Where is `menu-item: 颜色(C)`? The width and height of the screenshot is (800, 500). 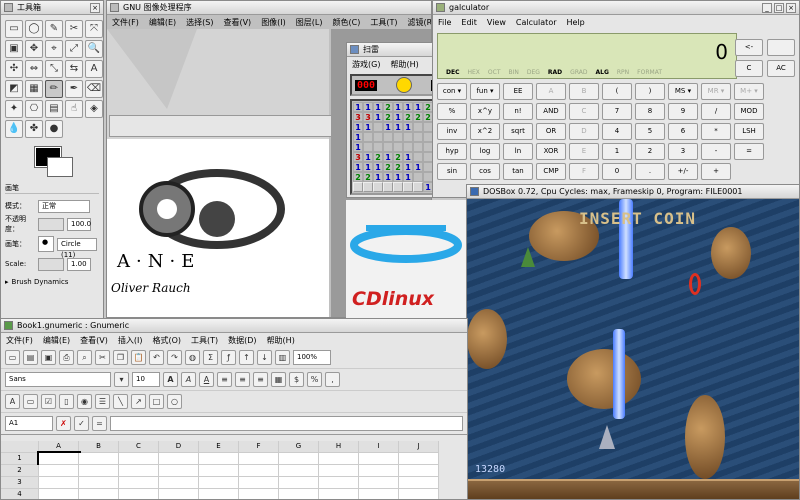
menu-item: 颜色(C) is located at coordinates (347, 22).